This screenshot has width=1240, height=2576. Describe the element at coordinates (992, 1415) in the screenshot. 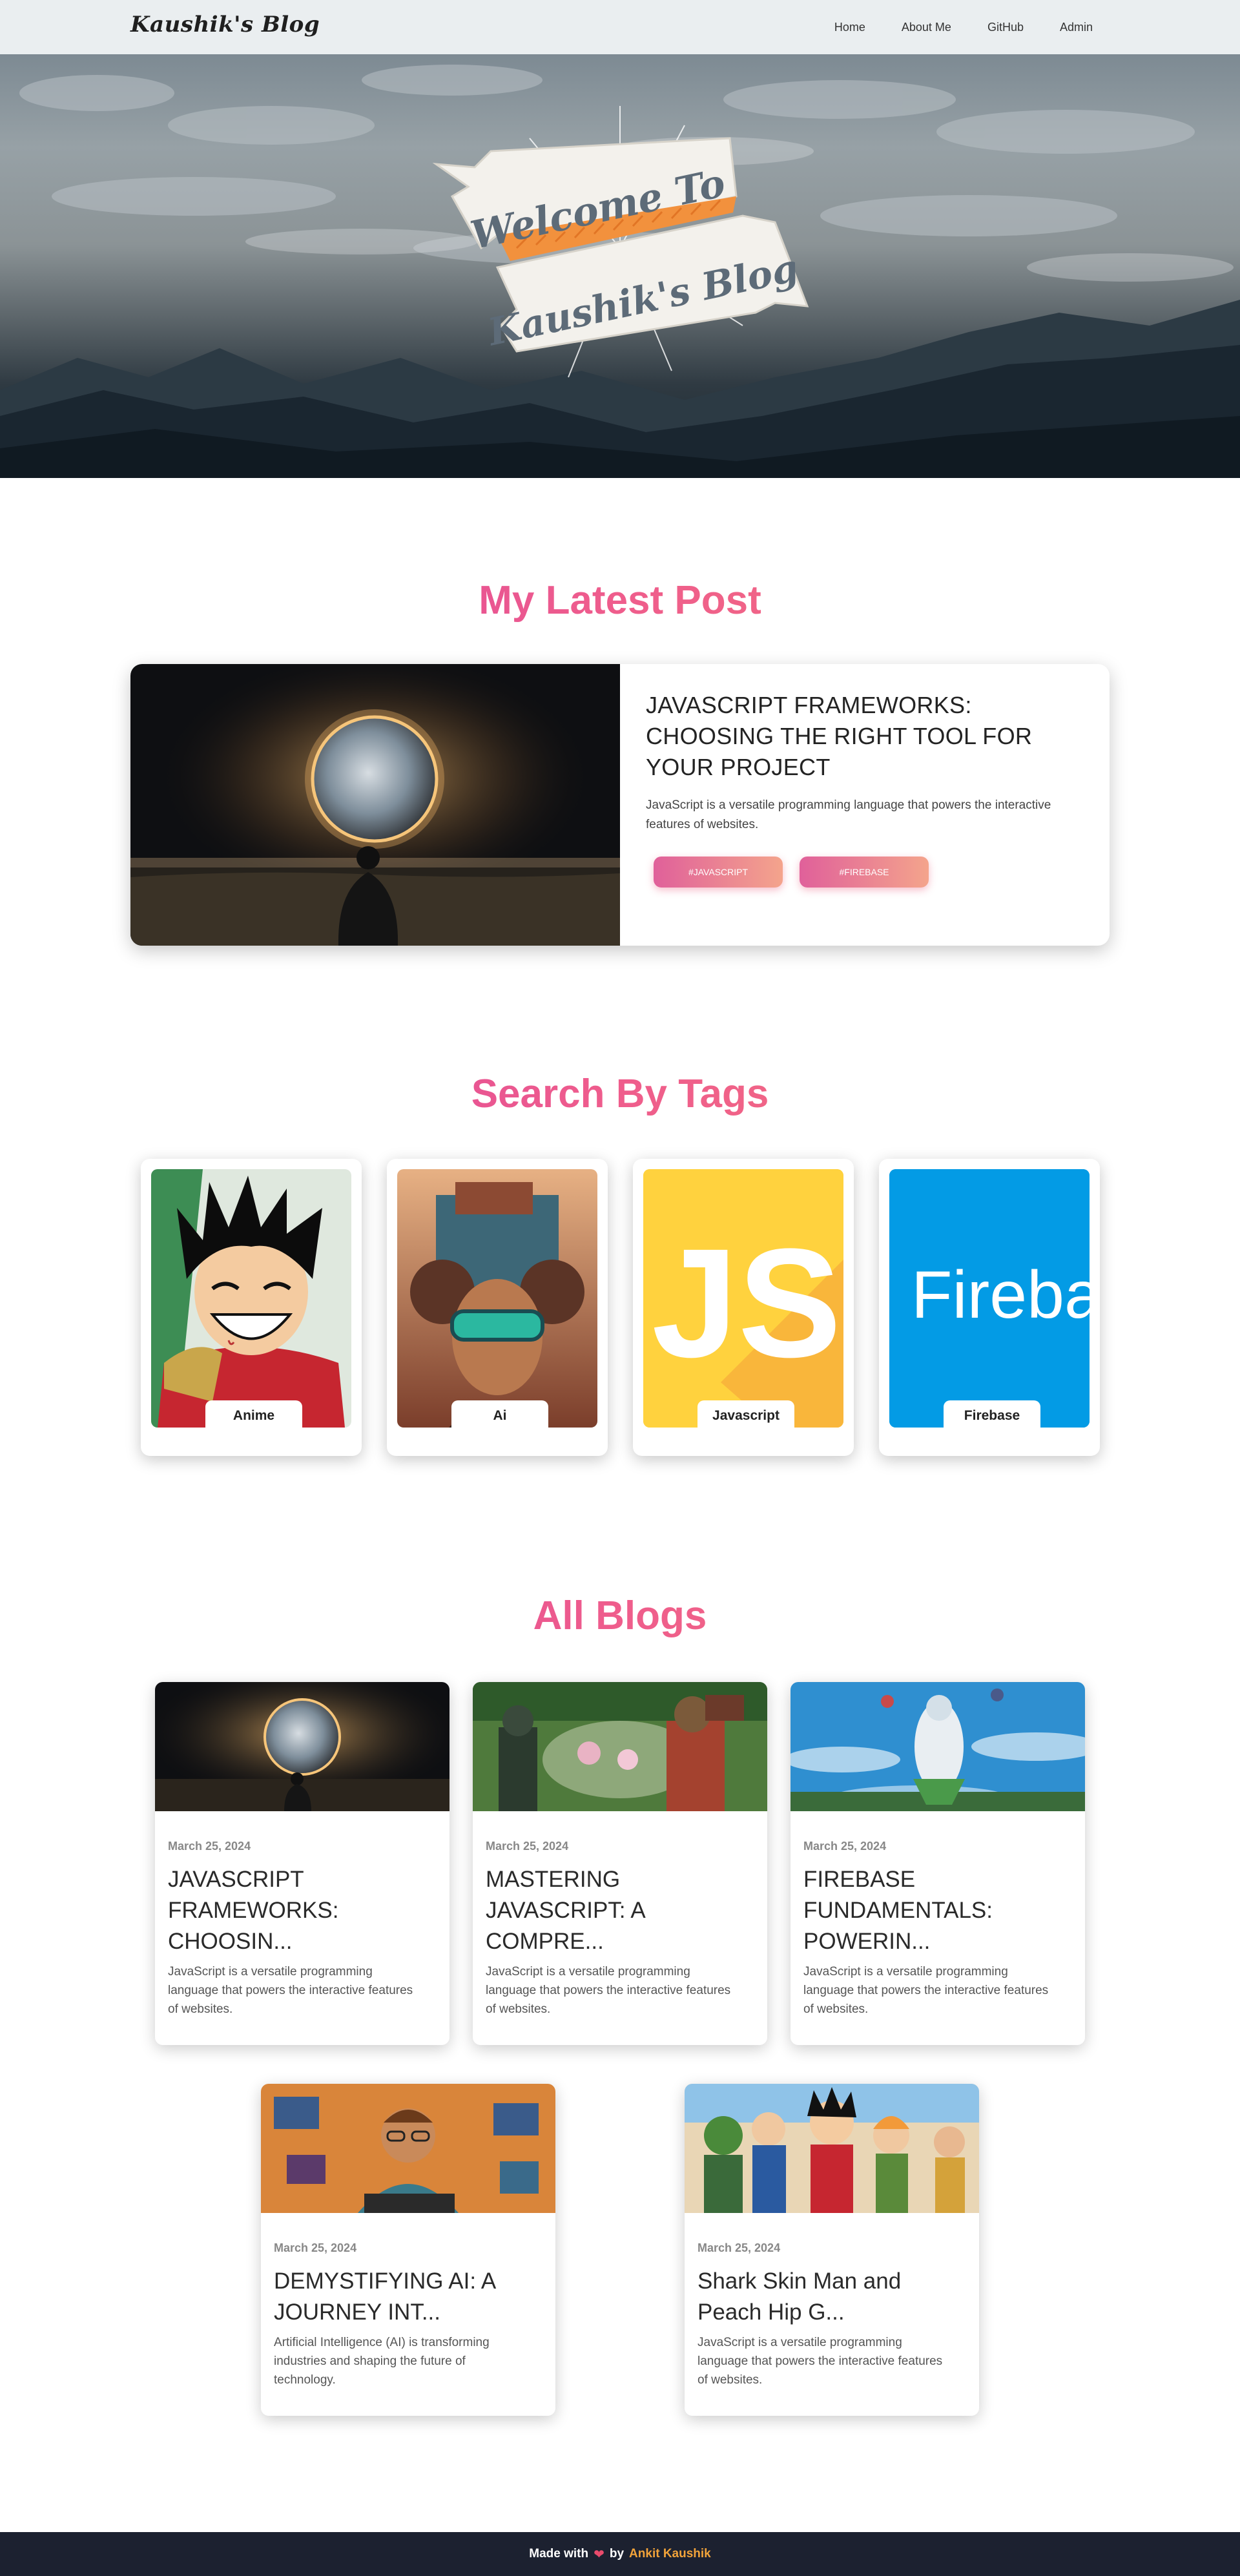

I see `tag-card-label-firebase: Firebase` at that location.